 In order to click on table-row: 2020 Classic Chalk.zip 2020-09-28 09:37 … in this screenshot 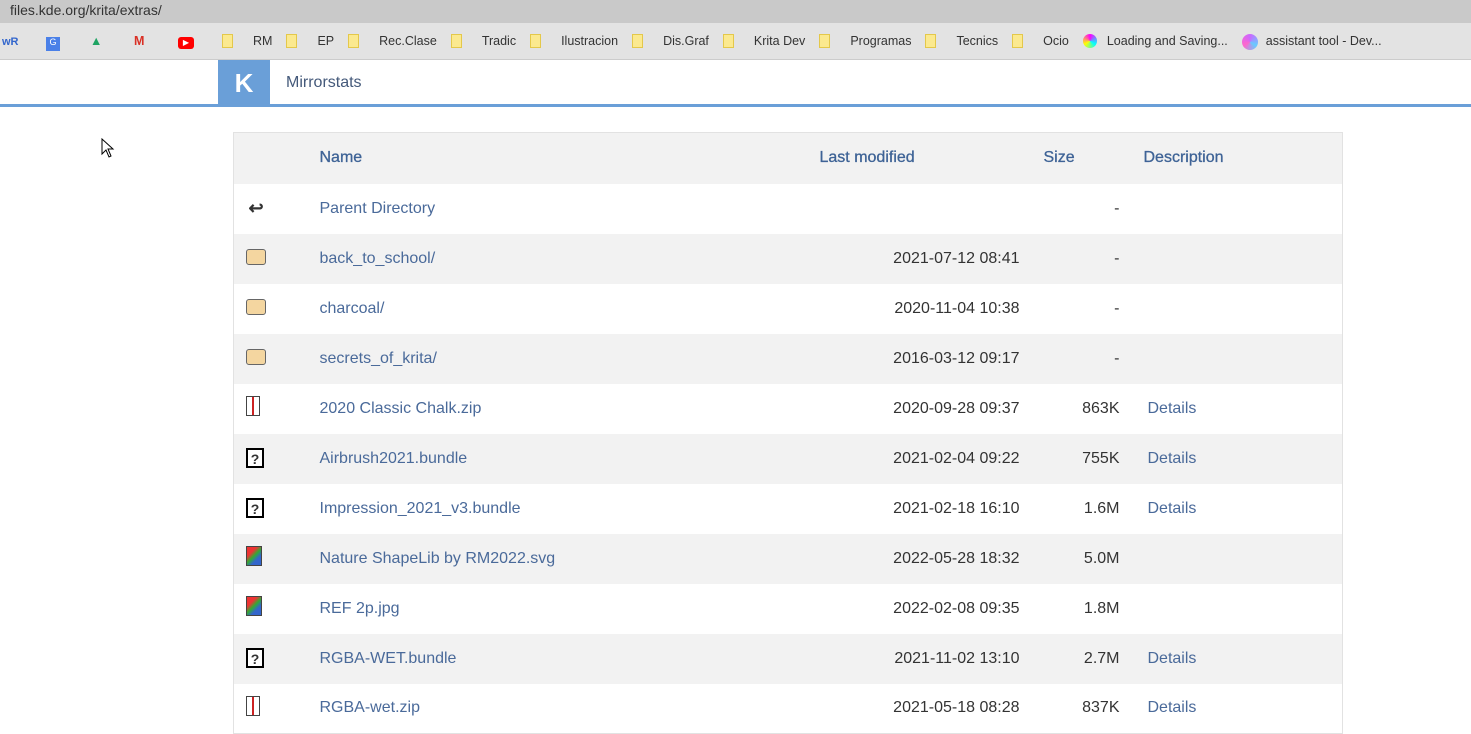, I will do `click(788, 409)`.